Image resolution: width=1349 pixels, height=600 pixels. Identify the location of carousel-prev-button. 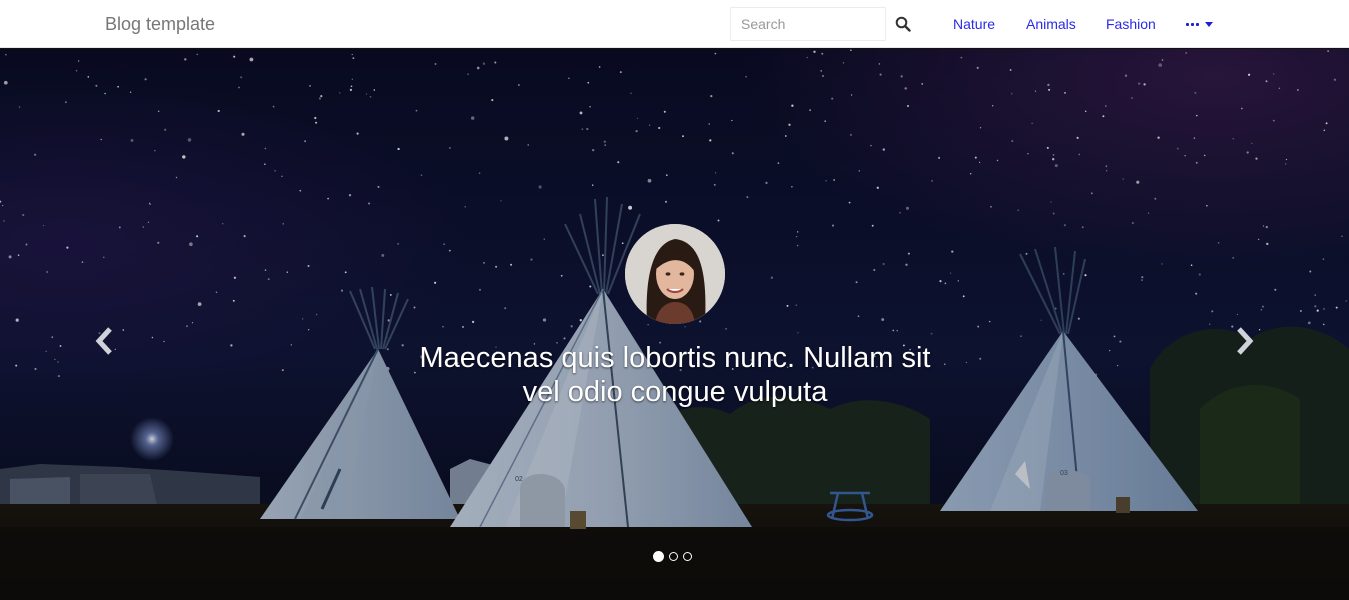
(104, 341).